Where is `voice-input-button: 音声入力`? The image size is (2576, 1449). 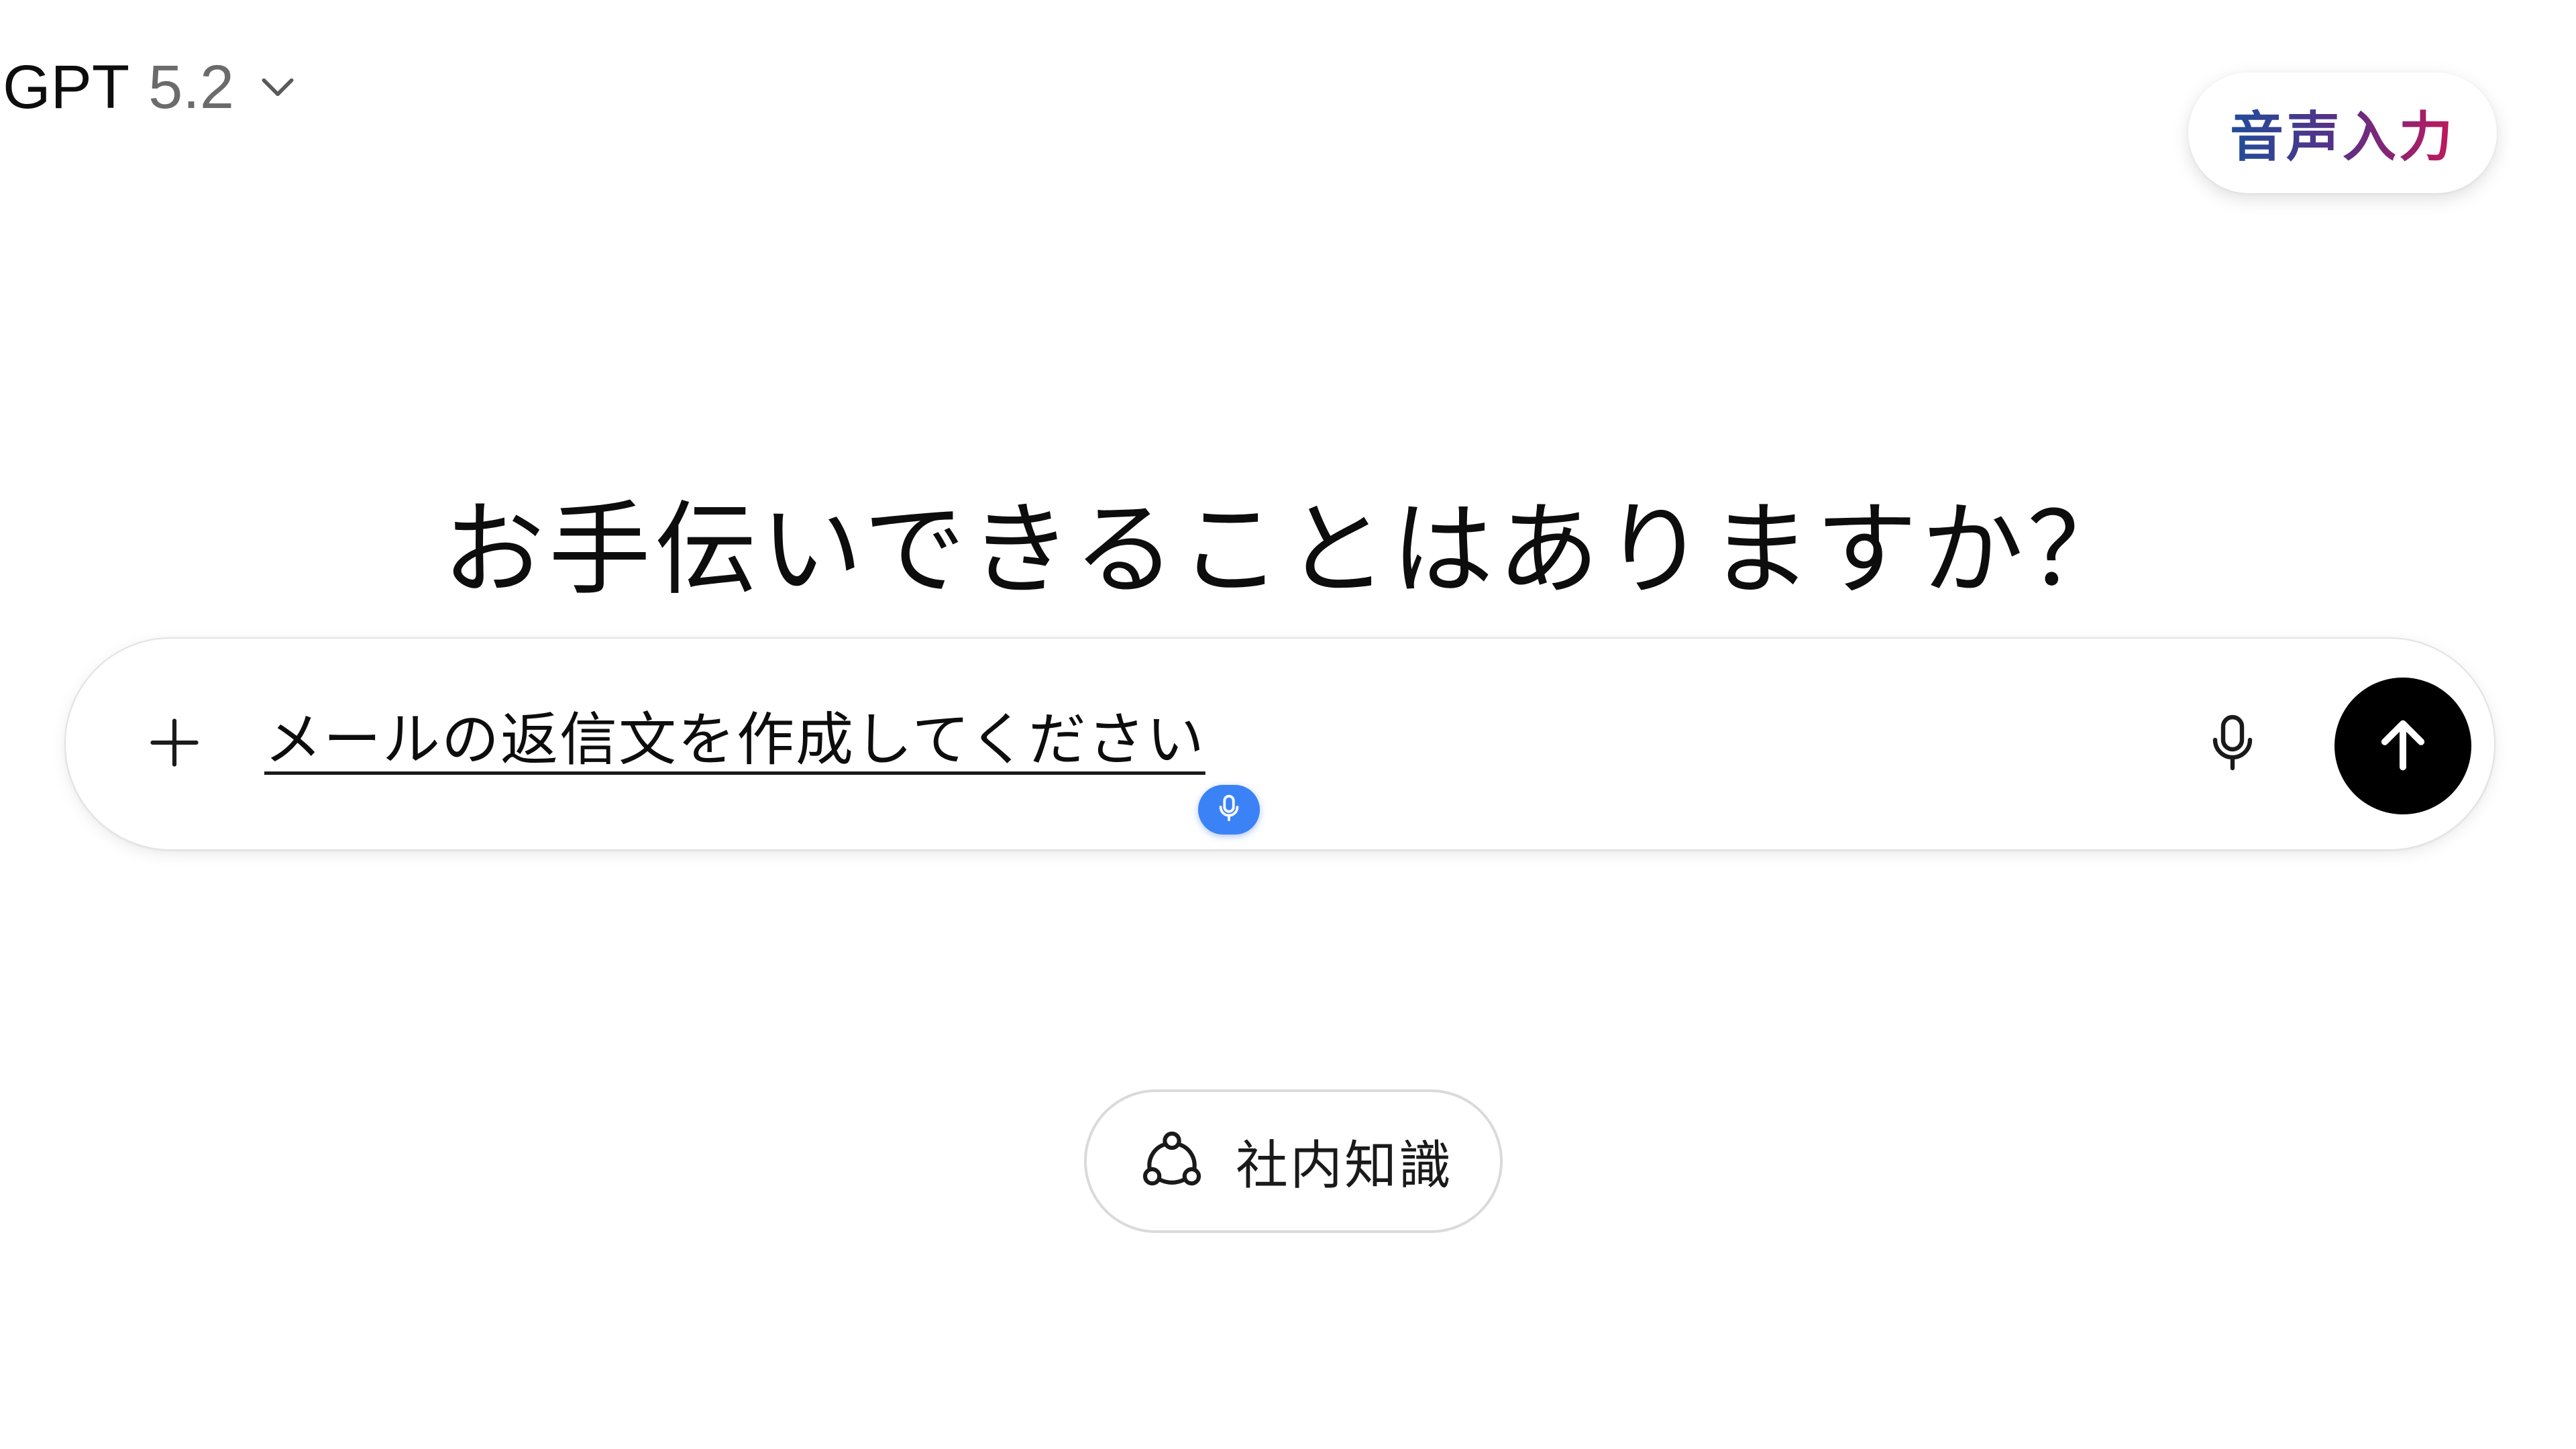 voice-input-button: 音声入力 is located at coordinates (2342, 132).